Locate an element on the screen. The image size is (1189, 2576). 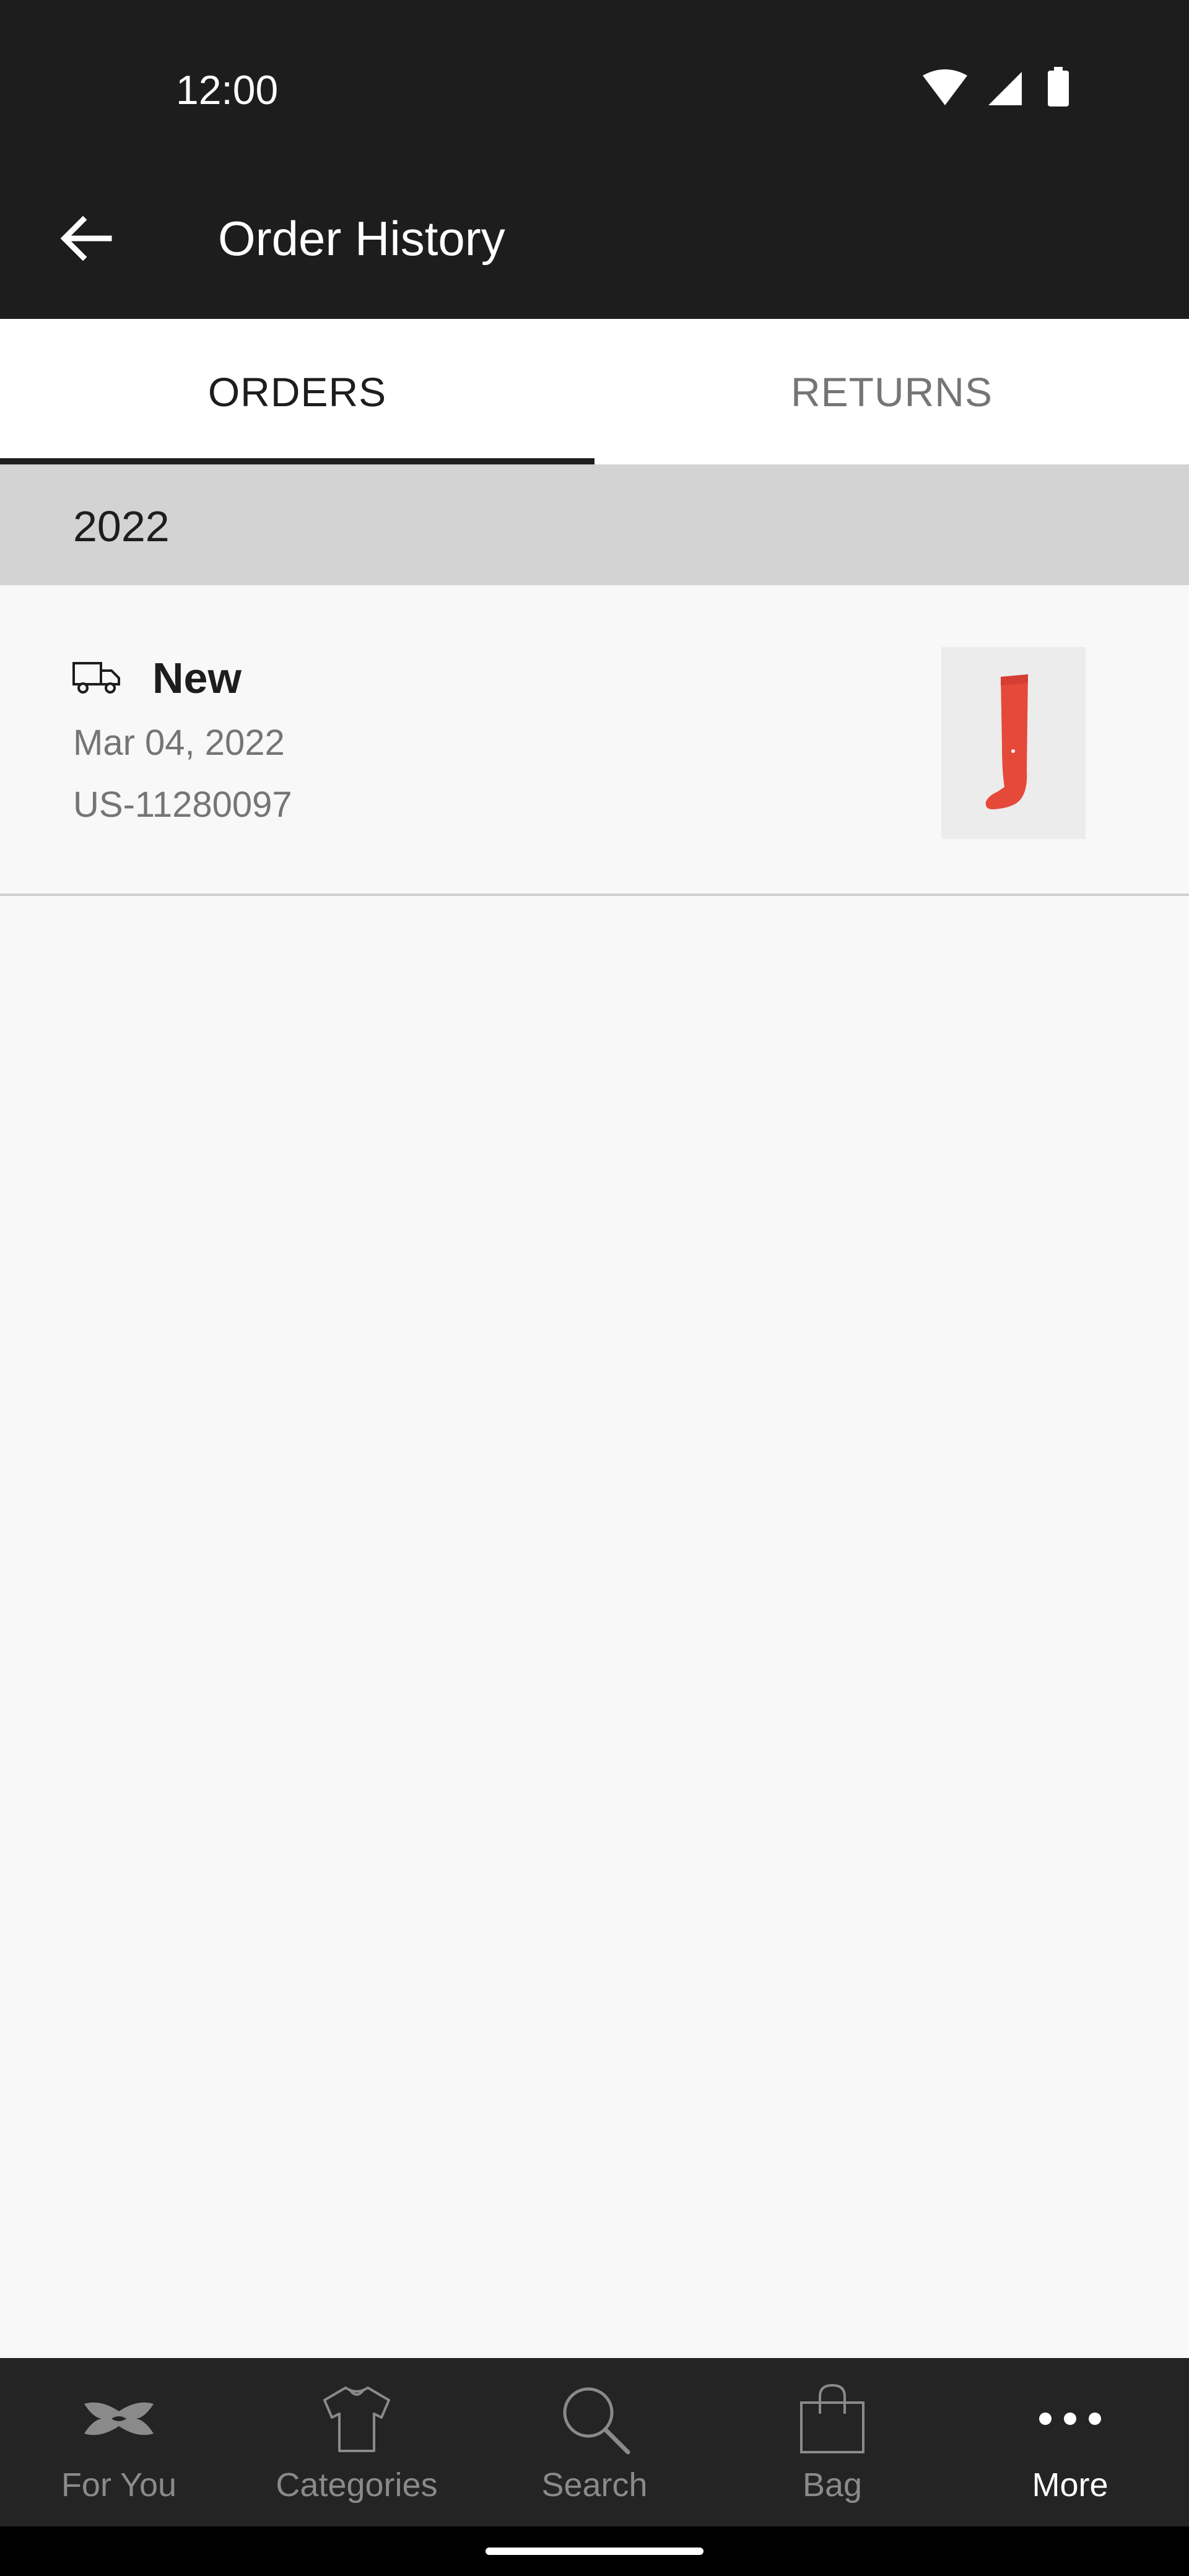
status-icons is located at coordinates (1012, 89).